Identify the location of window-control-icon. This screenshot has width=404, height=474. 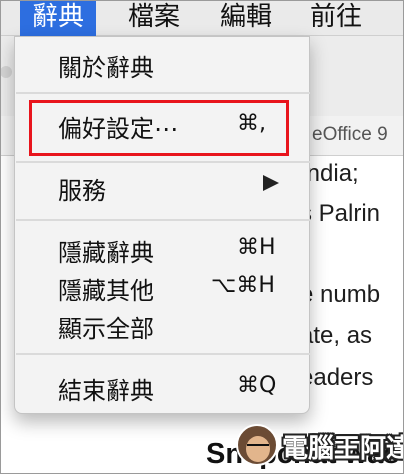
(6, 72).